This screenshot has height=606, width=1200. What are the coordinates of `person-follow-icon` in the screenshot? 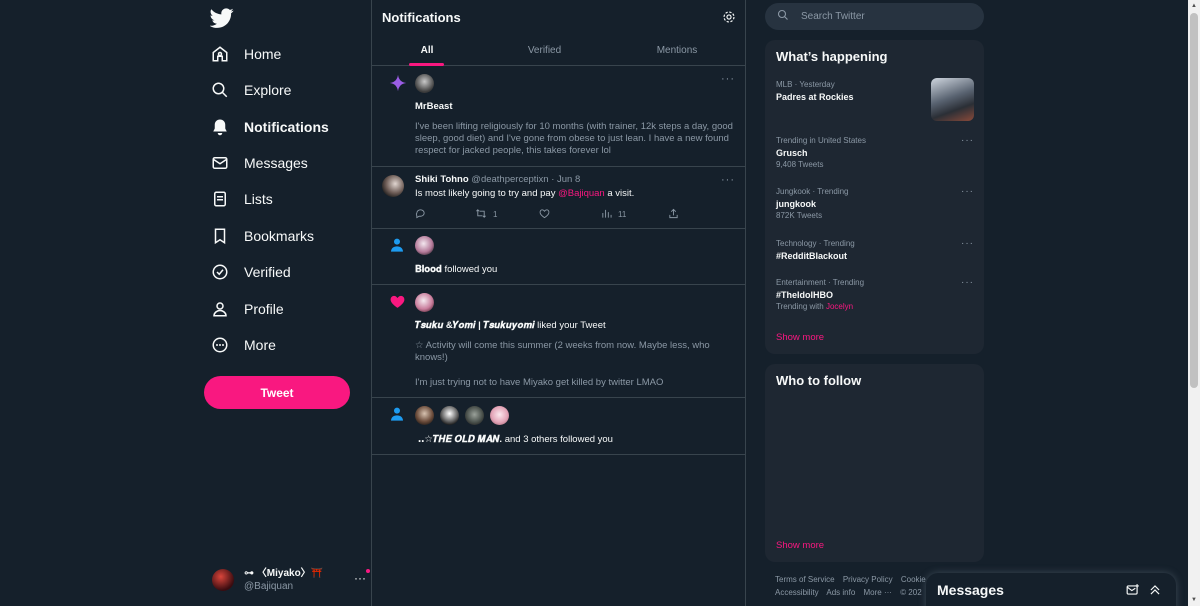 It's located at (397, 416).